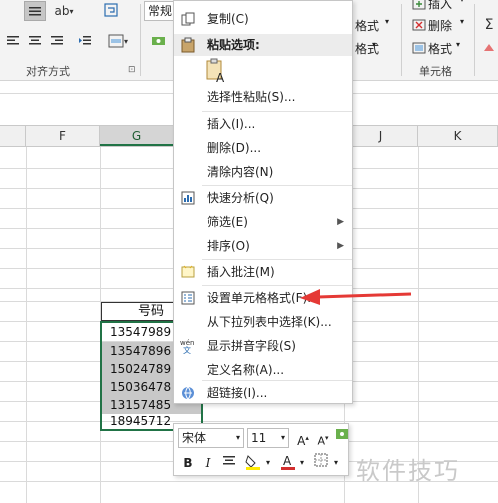 This screenshot has width=498, height=503. I want to click on font-size-value: 11, so click(259, 438).